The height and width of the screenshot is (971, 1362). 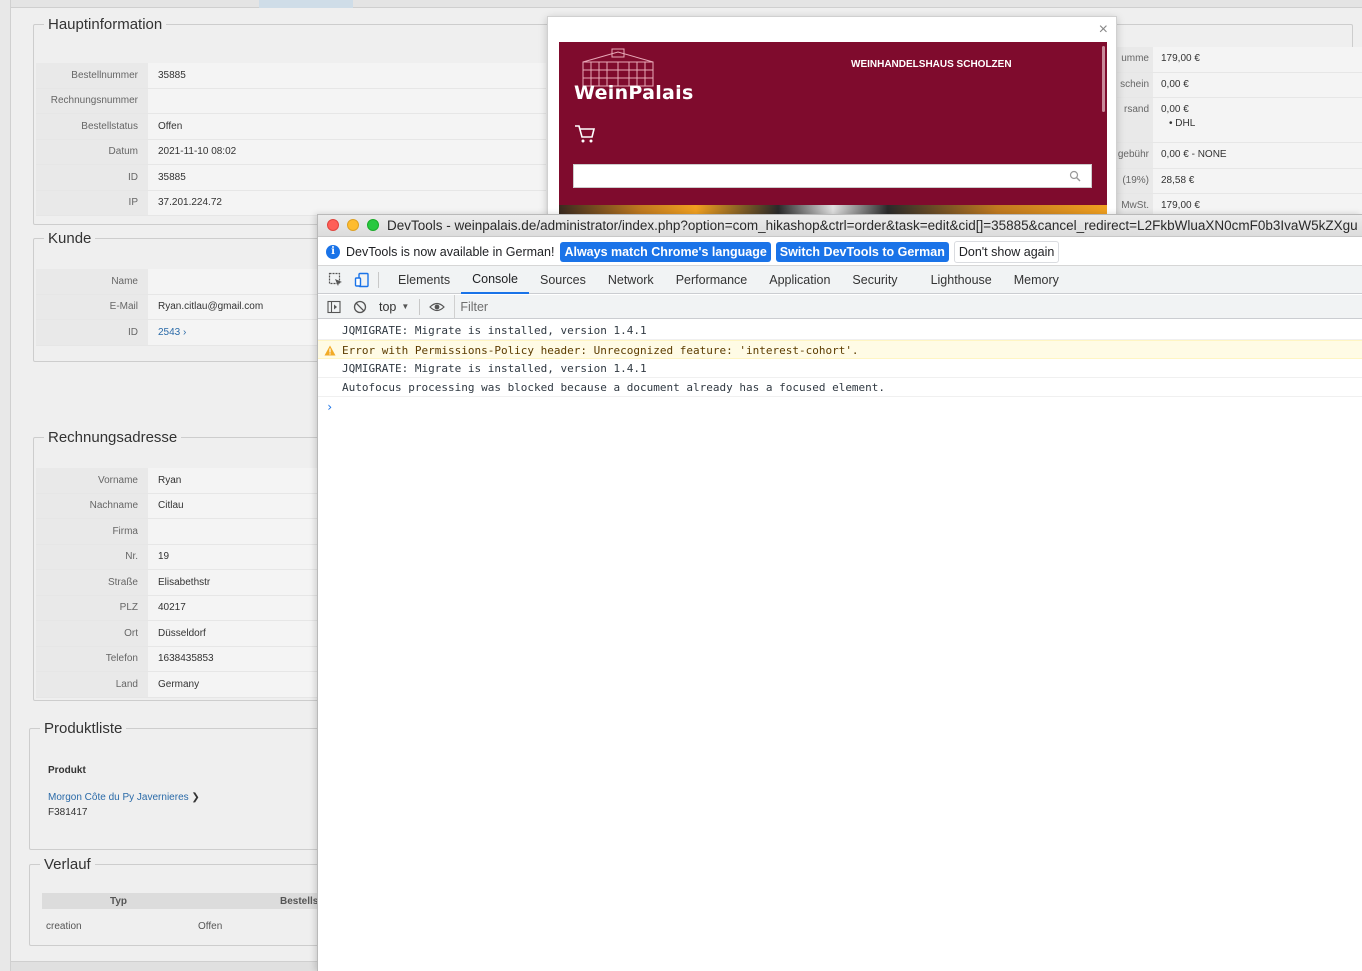 I want to click on console-toolbar: top ▼ Filter, so click(x=840, y=306).